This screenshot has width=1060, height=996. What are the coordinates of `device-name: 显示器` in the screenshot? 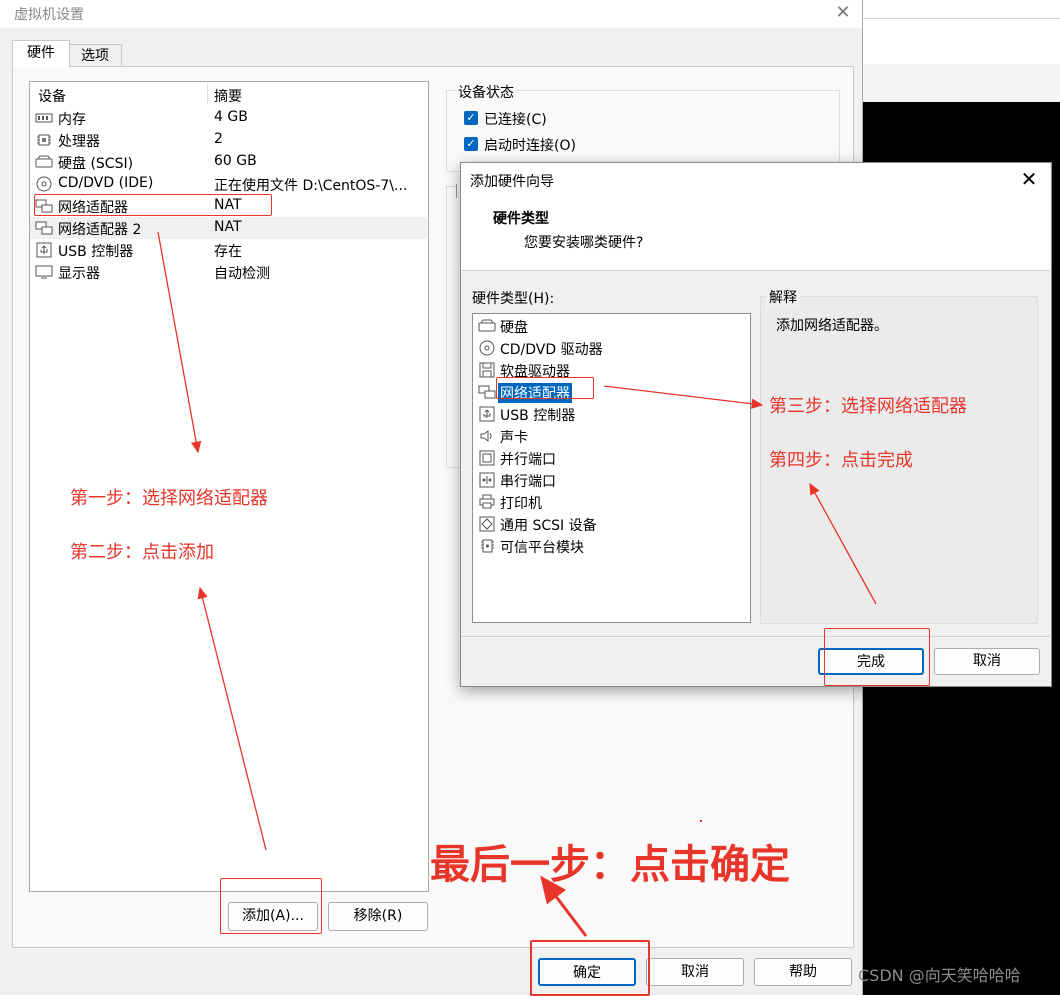 It's located at (79, 274).